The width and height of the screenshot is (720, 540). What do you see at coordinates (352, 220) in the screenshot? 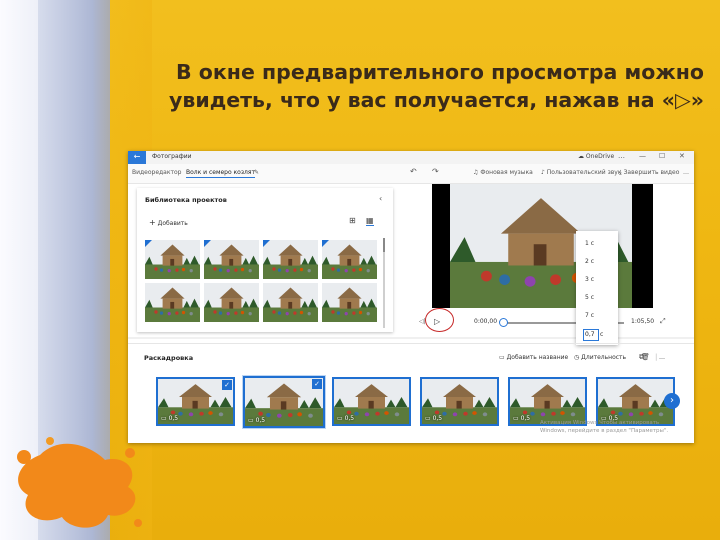
I see `grid-view-small-icon: ⊞` at bounding box center [352, 220].